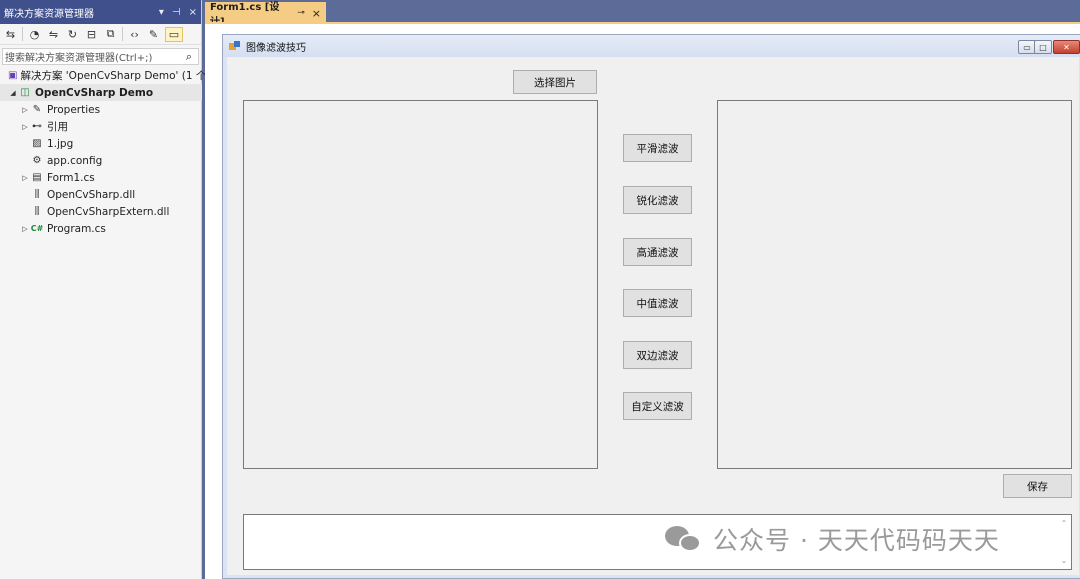 This screenshot has width=1080, height=579. Describe the element at coordinates (189, 57) in the screenshot. I see `search-icon: ⌕` at that location.